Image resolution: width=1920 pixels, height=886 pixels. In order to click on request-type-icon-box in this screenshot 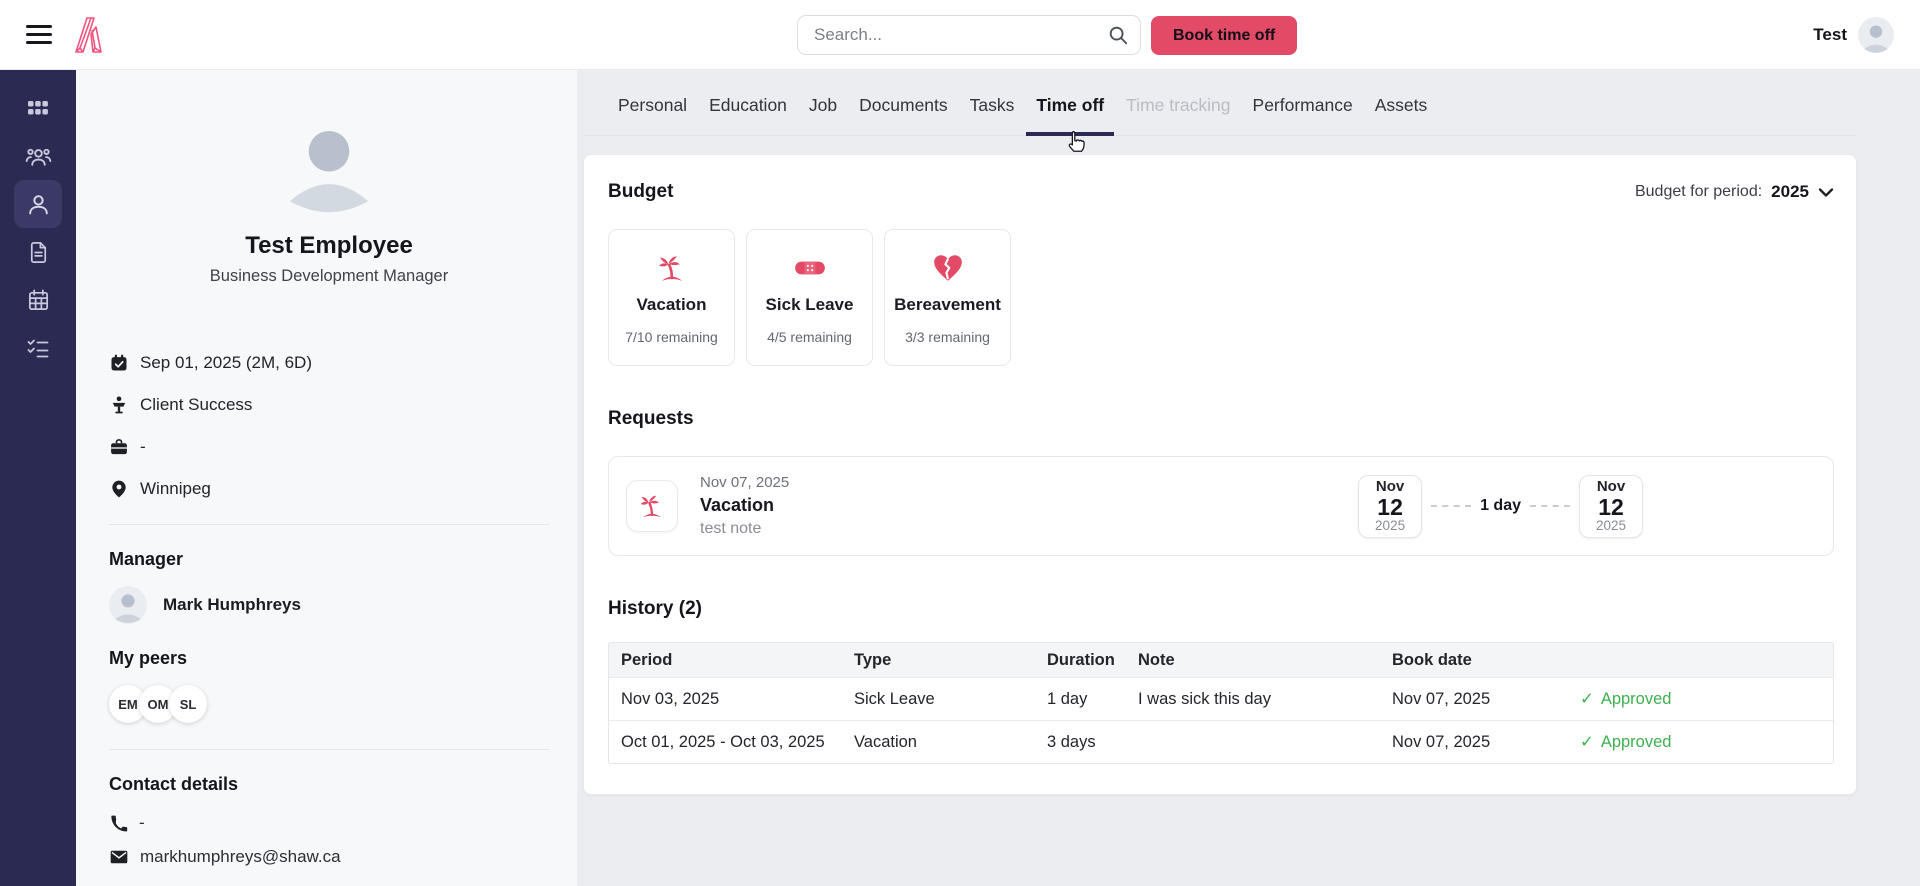, I will do `click(652, 506)`.